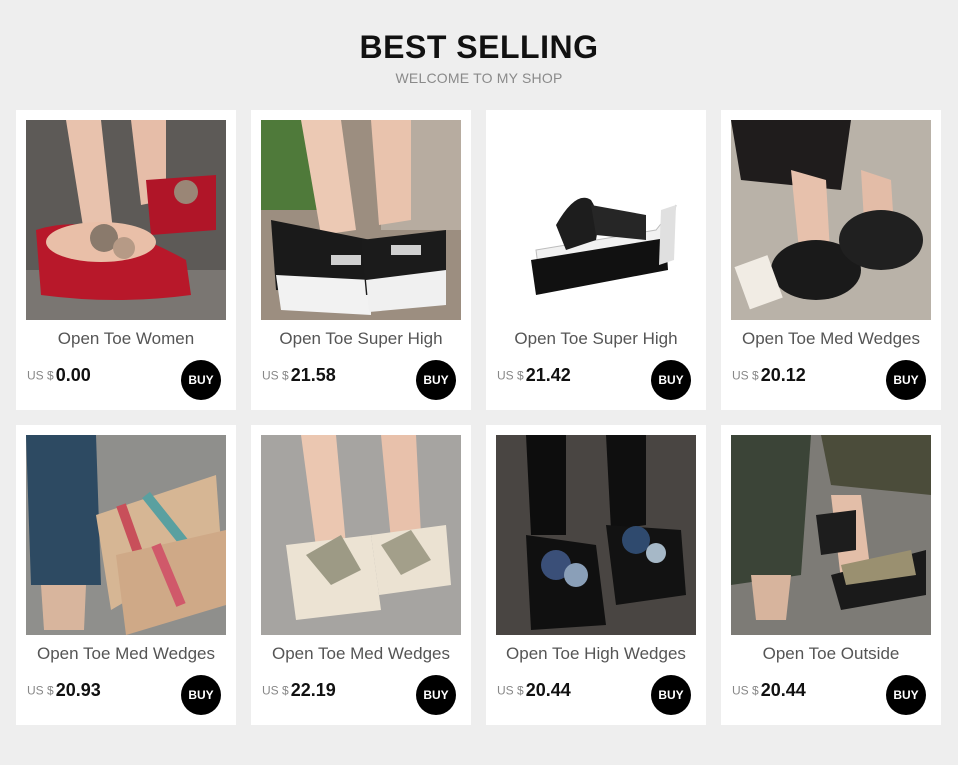 The width and height of the screenshot is (958, 765). What do you see at coordinates (548, 375) in the screenshot?
I see `price-amount: 21.42` at bounding box center [548, 375].